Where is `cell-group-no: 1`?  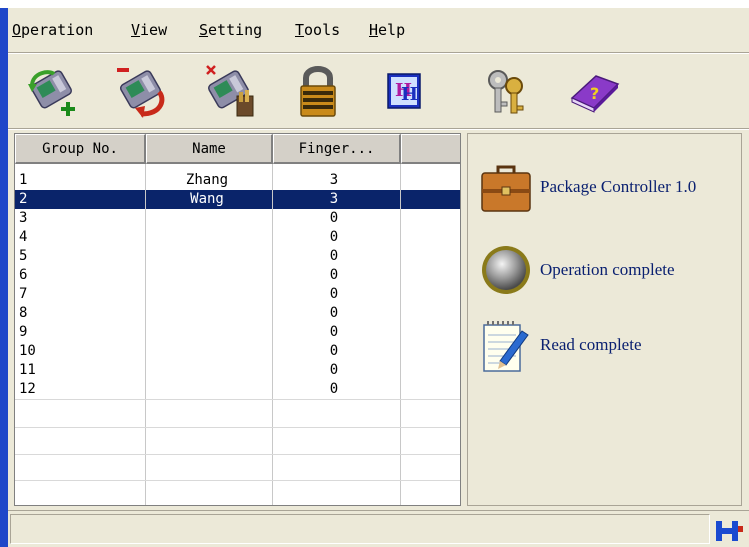
cell-group-no: 1 is located at coordinates (23, 180).